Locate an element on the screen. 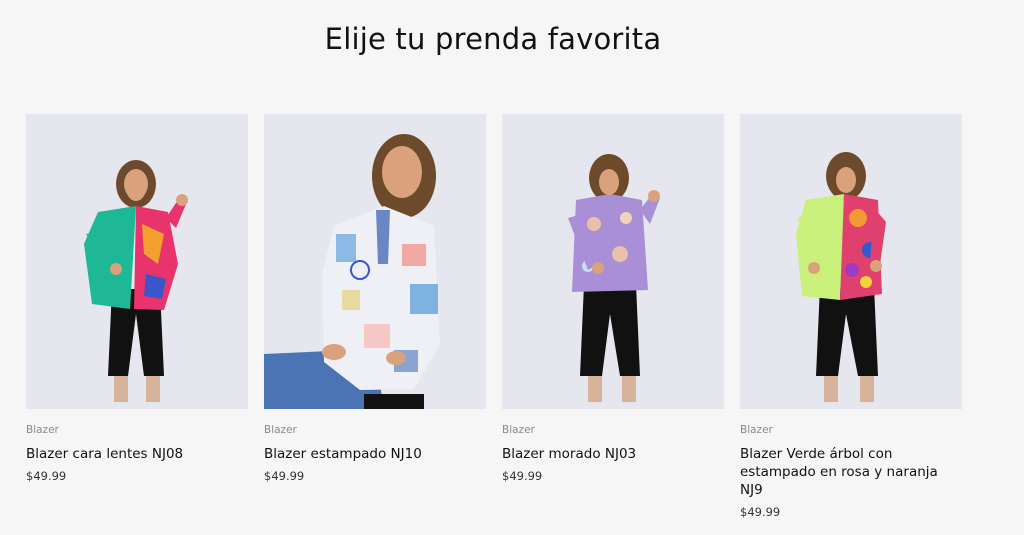 This screenshot has width=1024, height=535. product-title-link: Blazer cara lentes NJ08 is located at coordinates (137, 454).